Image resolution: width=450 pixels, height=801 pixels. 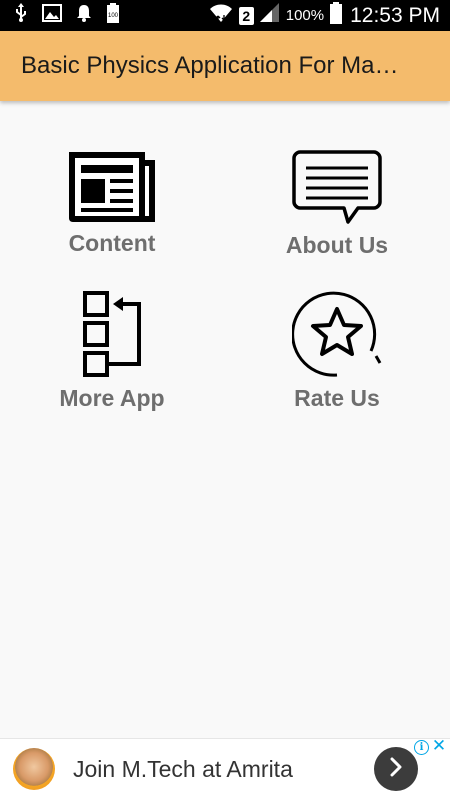 I want to click on about-us-button: About Us, so click(x=337, y=204).